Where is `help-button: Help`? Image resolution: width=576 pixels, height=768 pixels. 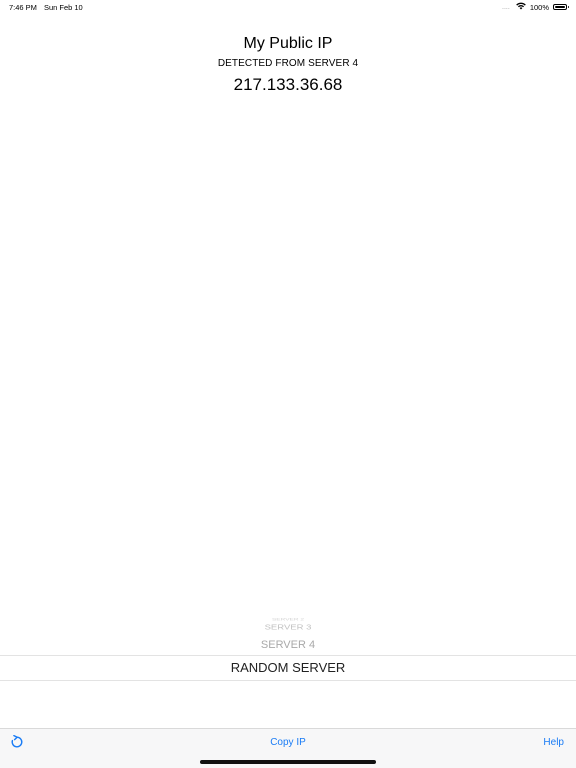 help-button: Help is located at coordinates (553, 742).